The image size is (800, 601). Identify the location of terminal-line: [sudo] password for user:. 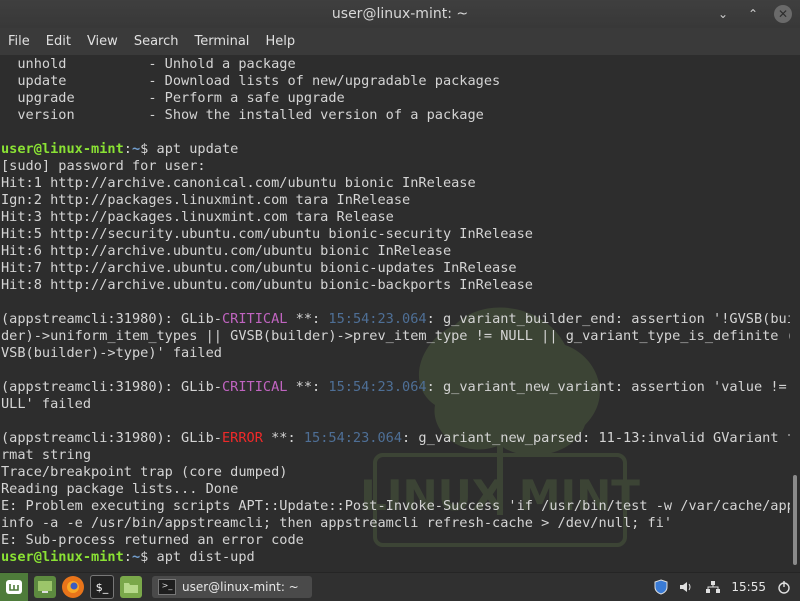
(395, 166).